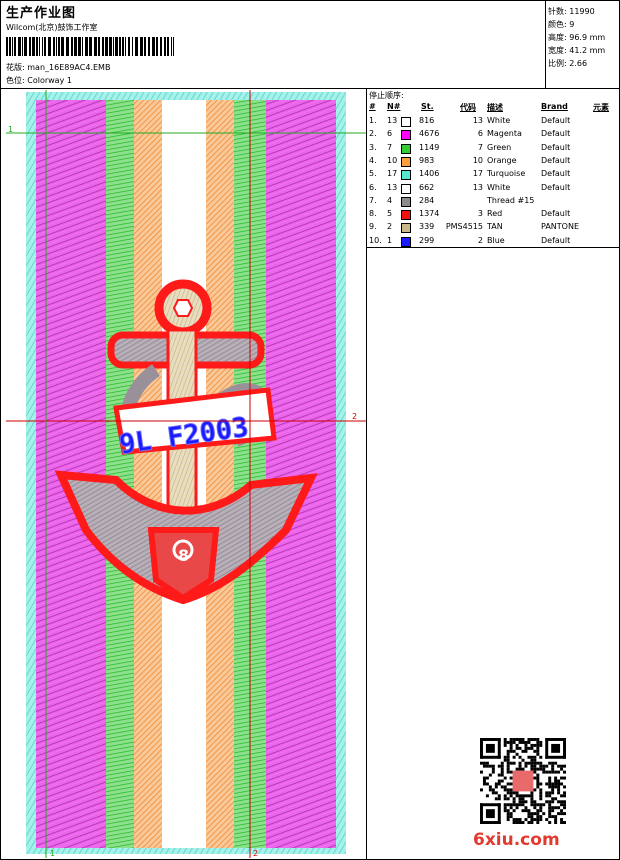 The width and height of the screenshot is (620, 860). What do you see at coordinates (390, 214) in the screenshot?
I see `row-n: 5` at bounding box center [390, 214].